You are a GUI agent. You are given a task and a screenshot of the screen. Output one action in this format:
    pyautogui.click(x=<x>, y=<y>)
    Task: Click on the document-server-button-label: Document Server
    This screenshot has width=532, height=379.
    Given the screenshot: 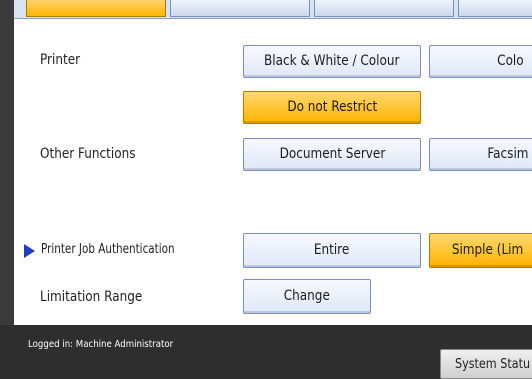 What is the action you would take?
    pyautogui.click(x=332, y=154)
    